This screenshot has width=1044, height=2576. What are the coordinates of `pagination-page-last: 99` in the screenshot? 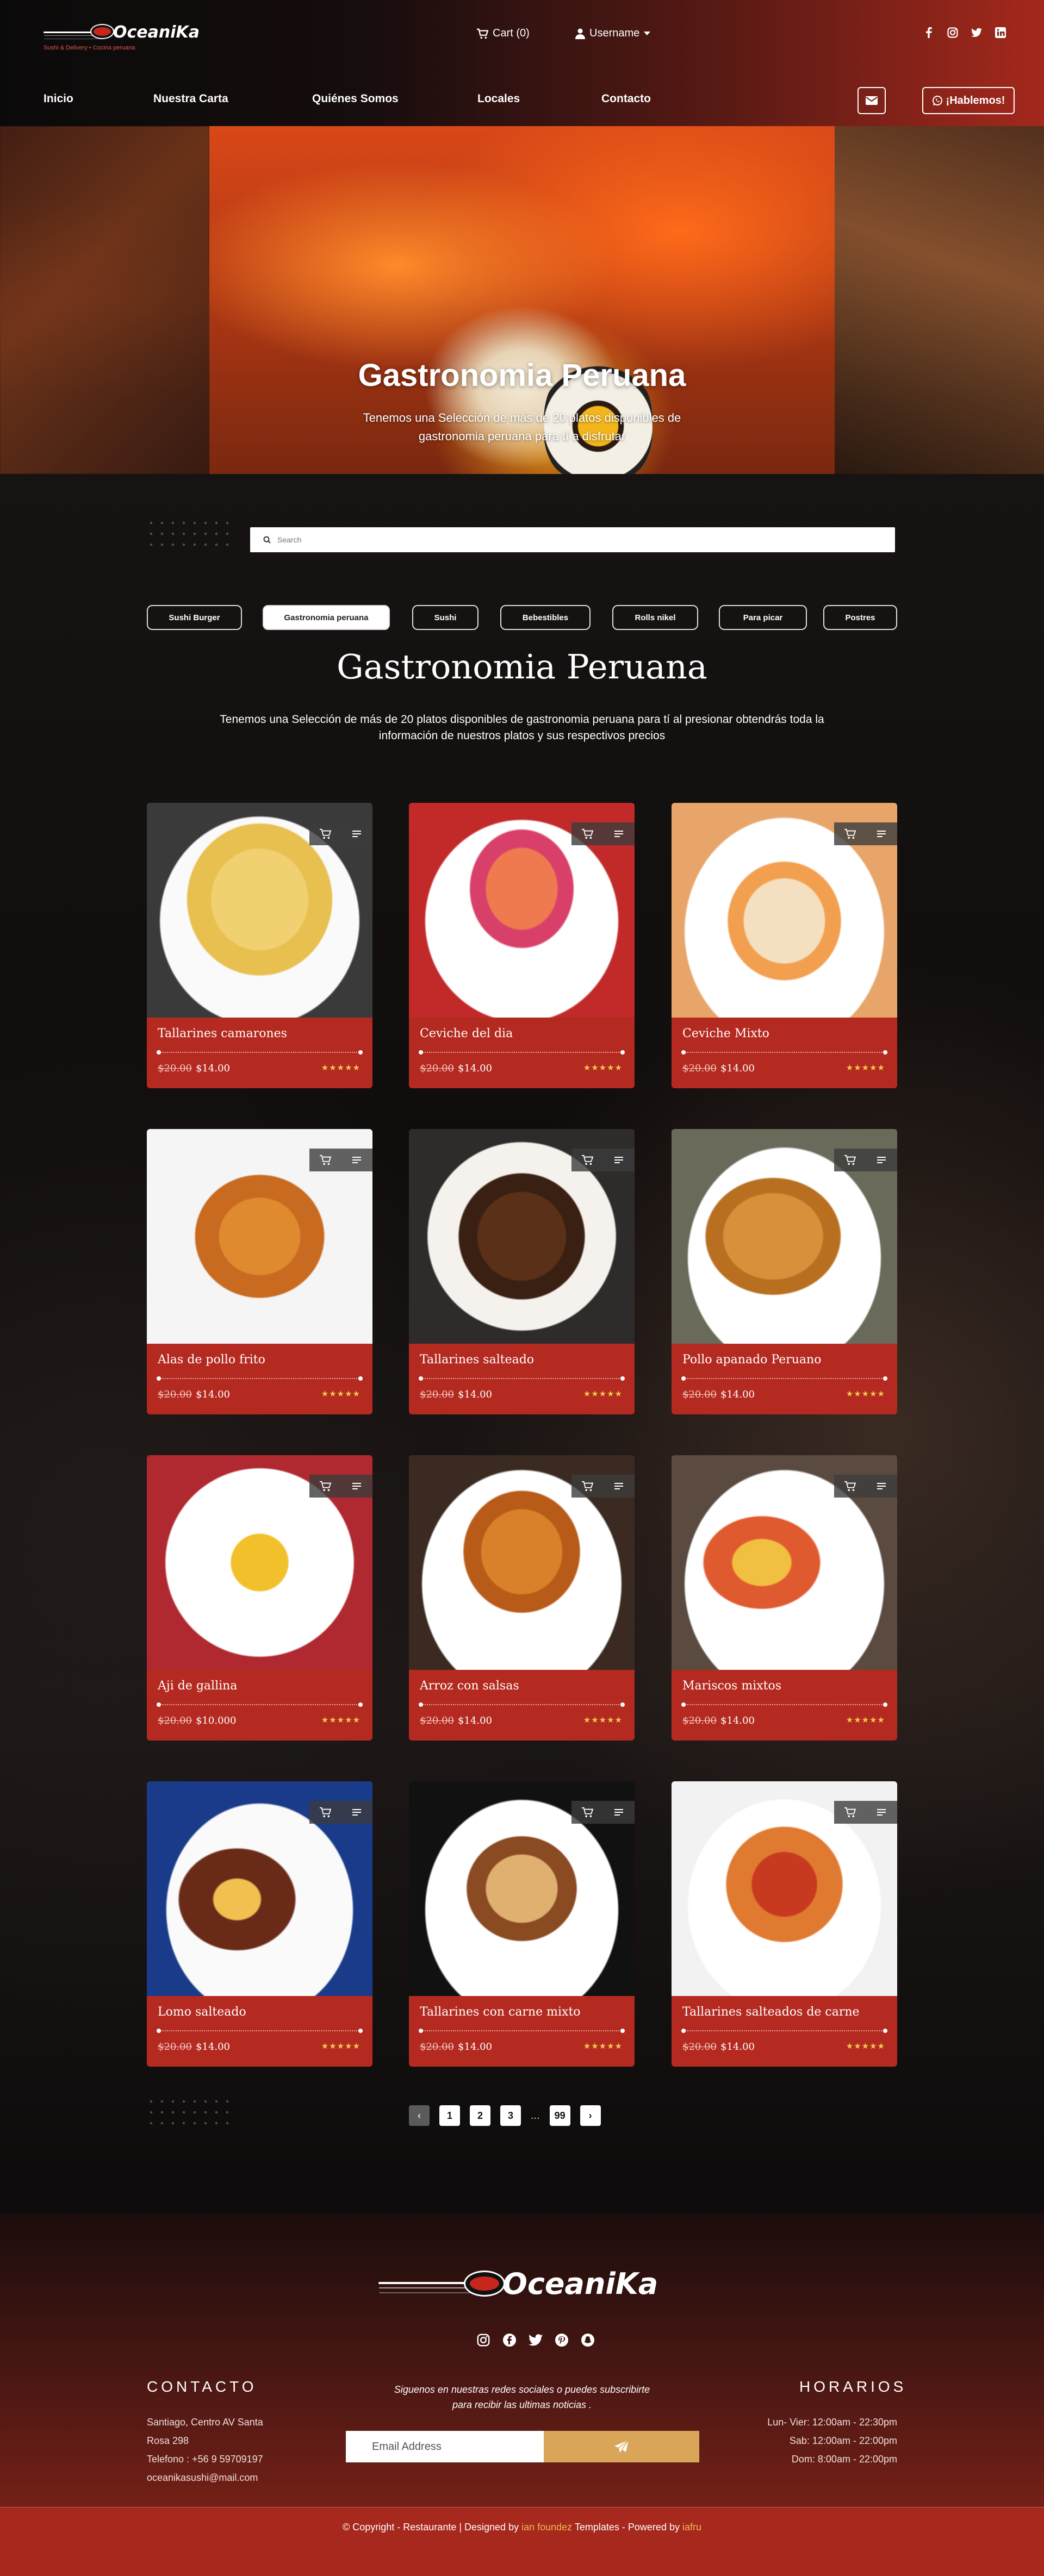 It's located at (559, 2116).